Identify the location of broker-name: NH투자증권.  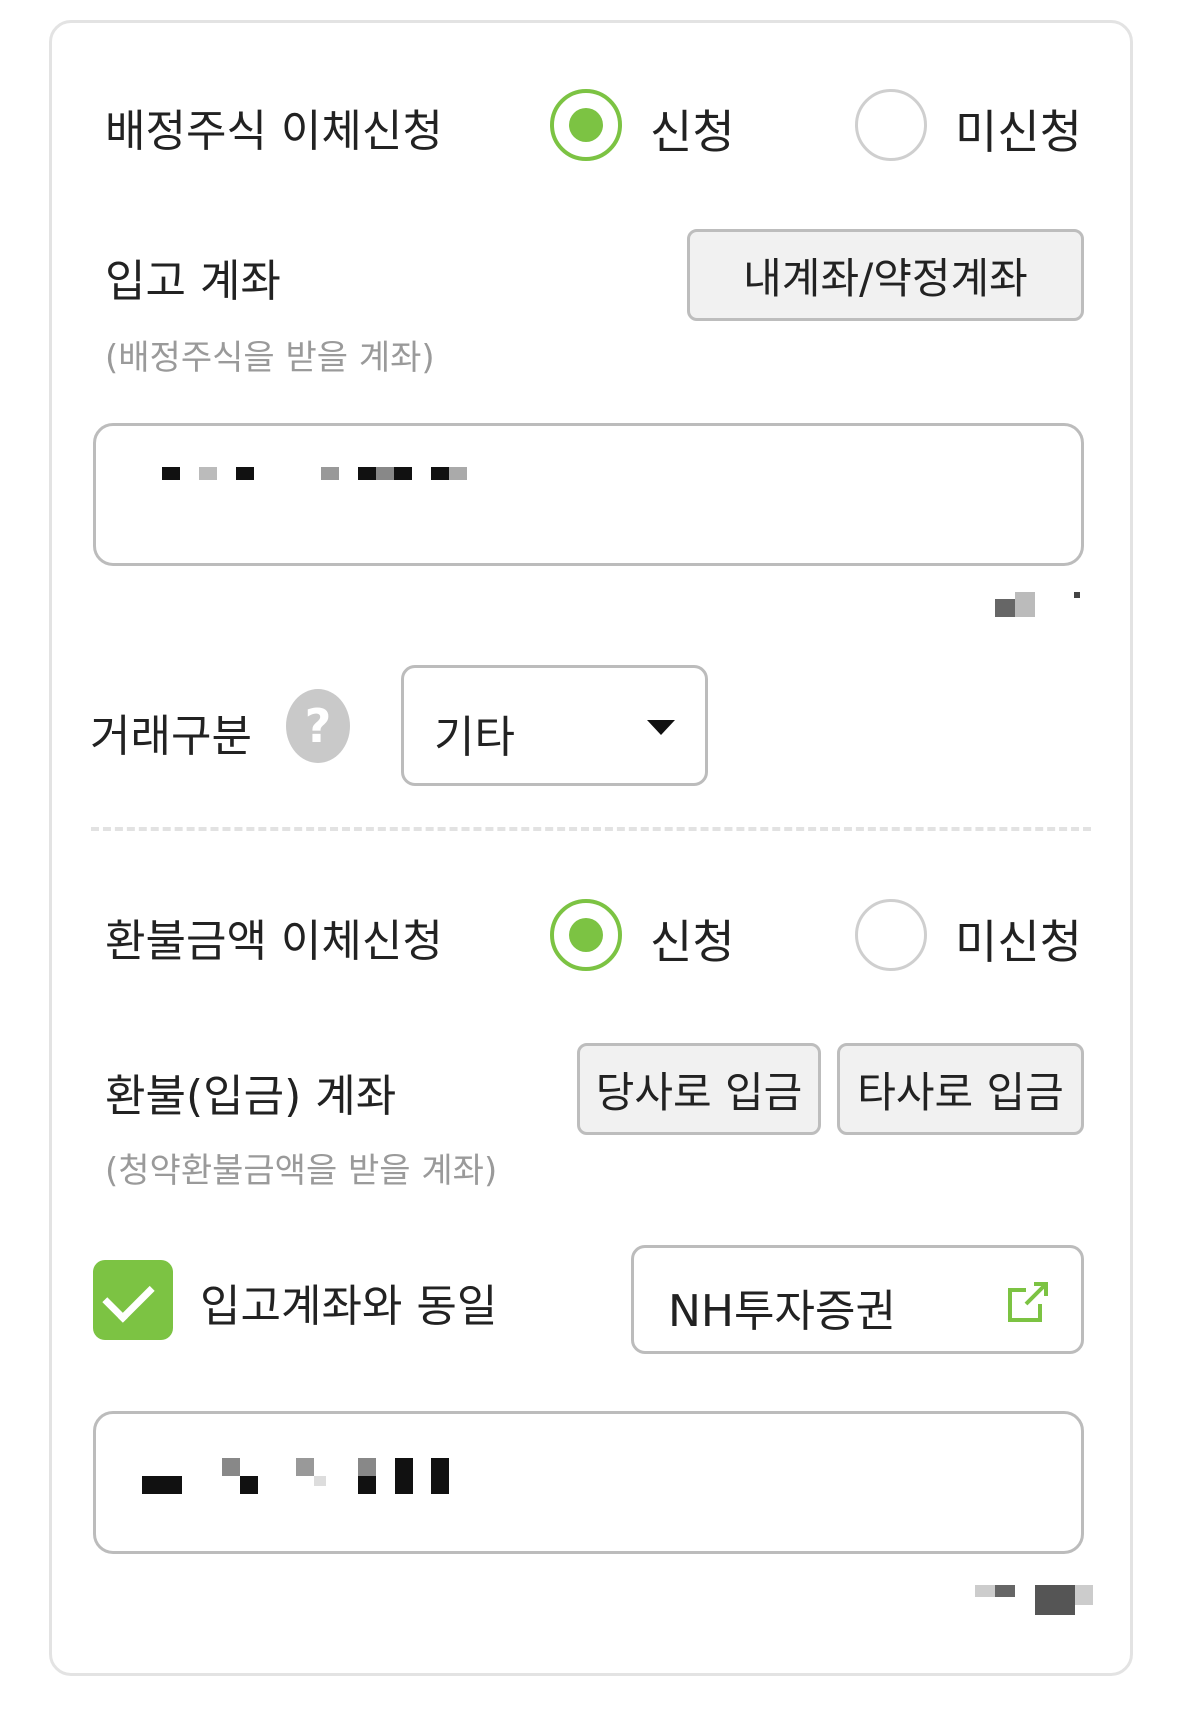
(782, 1311).